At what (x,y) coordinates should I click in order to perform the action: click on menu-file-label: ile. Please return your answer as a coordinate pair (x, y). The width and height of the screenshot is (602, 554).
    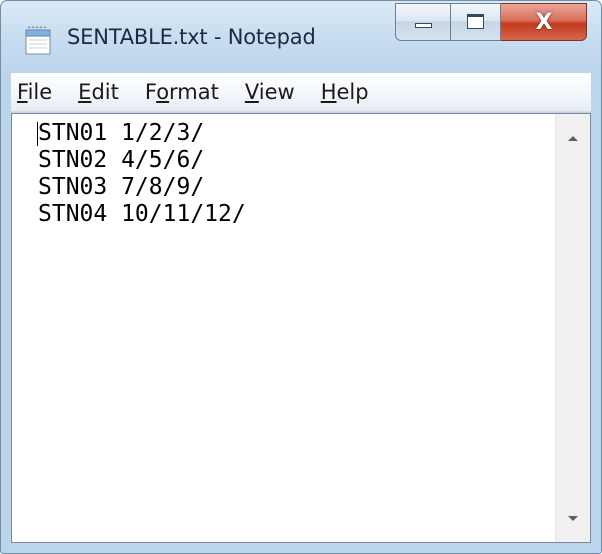
    Looking at the image, I should click on (40, 92).